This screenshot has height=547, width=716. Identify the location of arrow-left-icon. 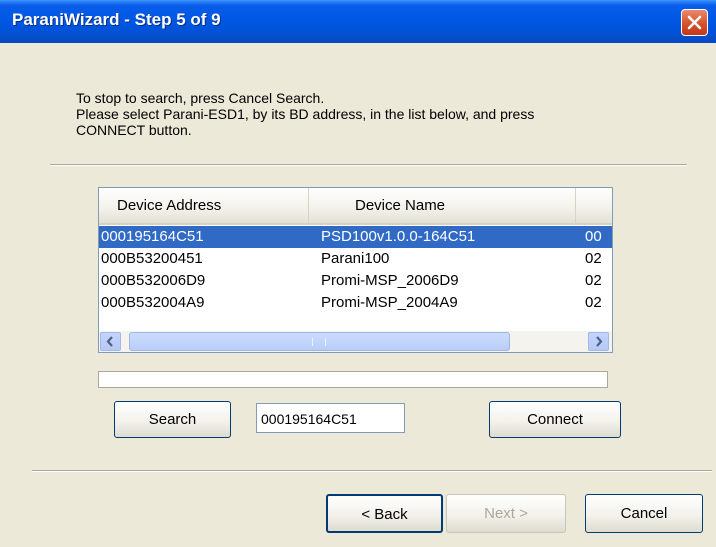
(109, 341).